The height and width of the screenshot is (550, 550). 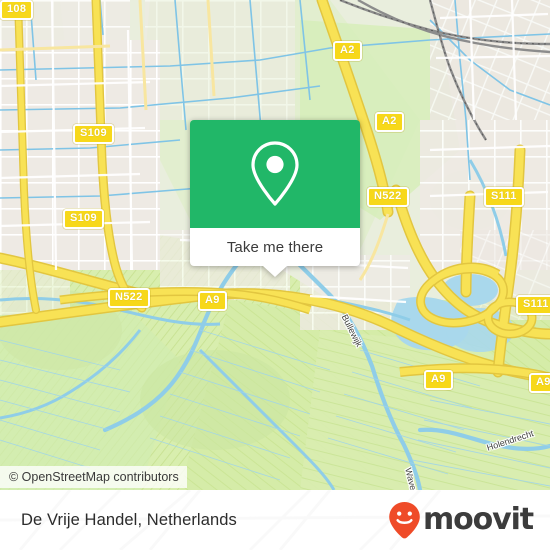 I want to click on take-me-there-button: Take me there, so click(x=275, y=247).